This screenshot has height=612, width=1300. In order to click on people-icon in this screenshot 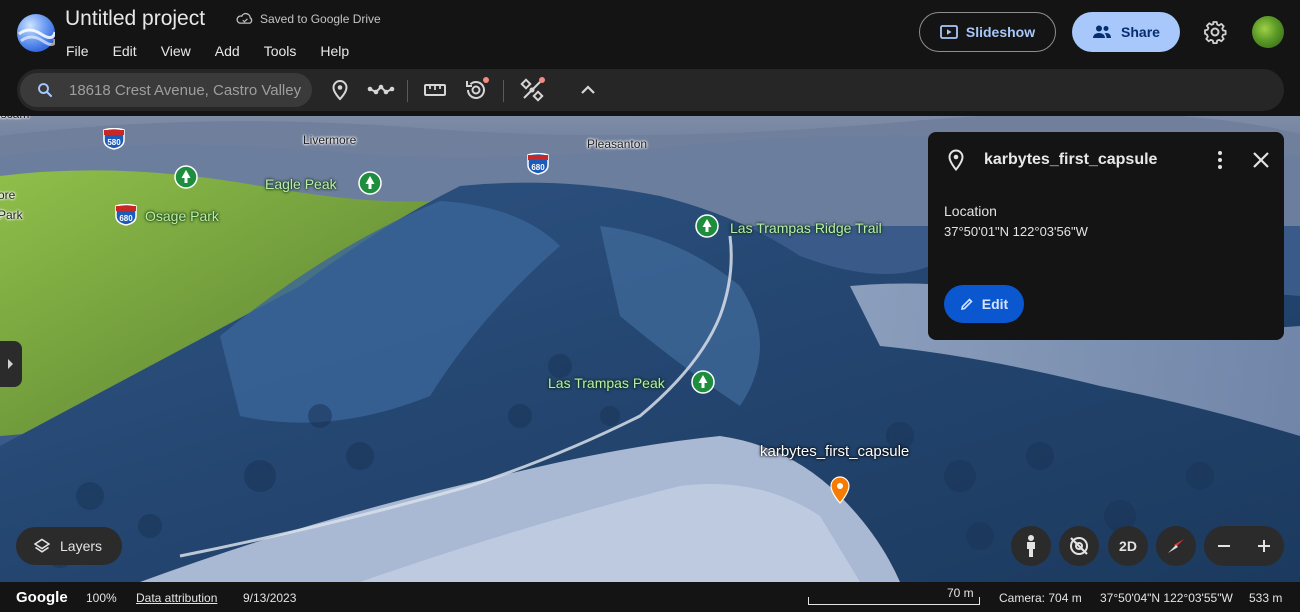, I will do `click(1102, 31)`.